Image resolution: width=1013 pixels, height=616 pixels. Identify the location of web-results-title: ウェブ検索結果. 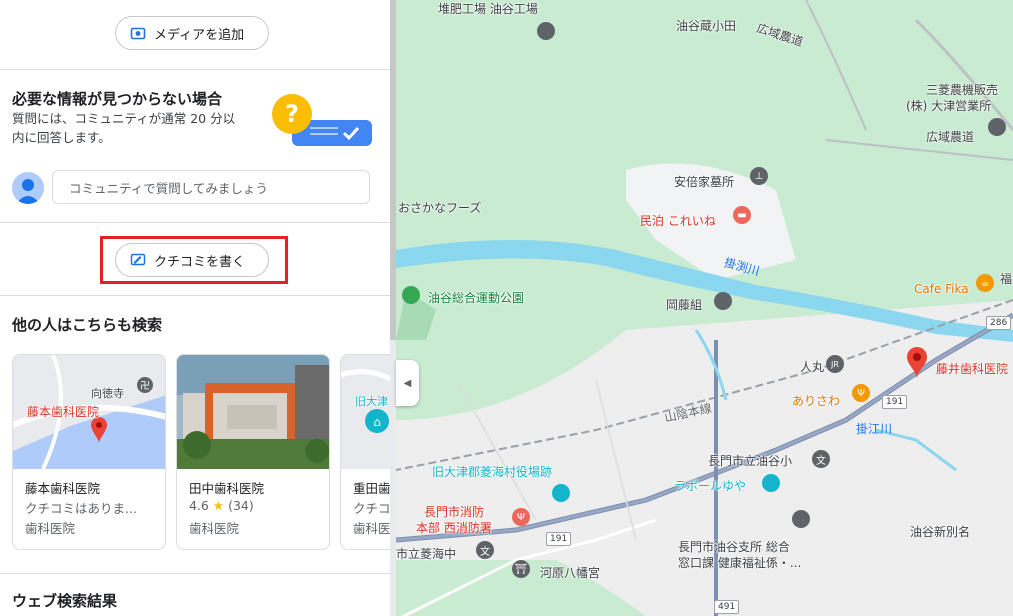
(65, 601).